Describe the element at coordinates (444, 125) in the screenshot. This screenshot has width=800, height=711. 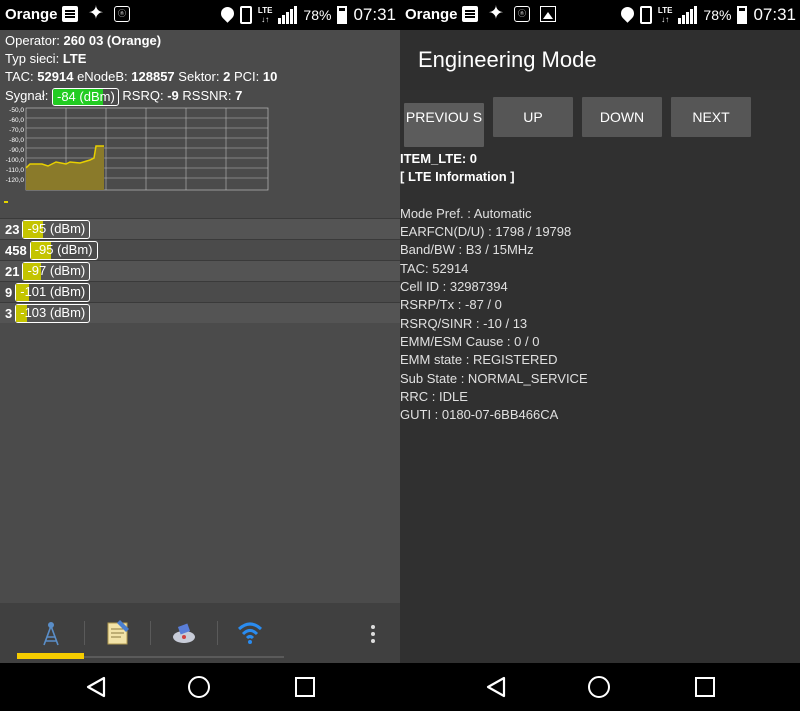
I see `previous-button: PREVIOU S` at that location.